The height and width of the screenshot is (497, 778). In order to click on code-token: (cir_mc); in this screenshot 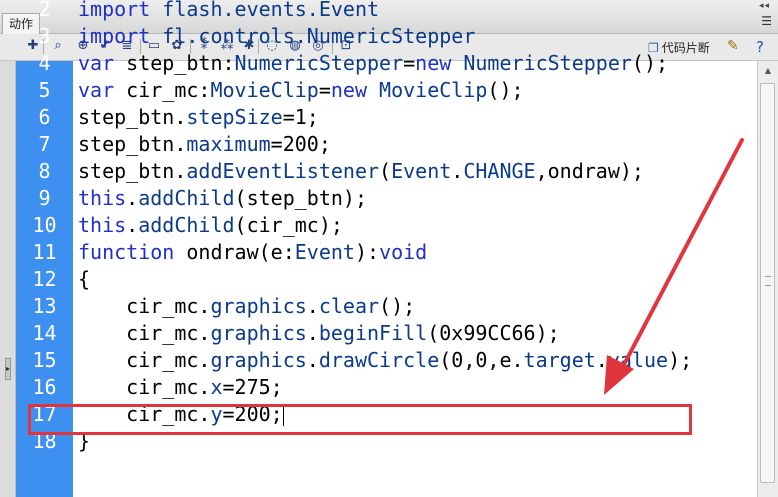, I will do `click(288, 225)`.